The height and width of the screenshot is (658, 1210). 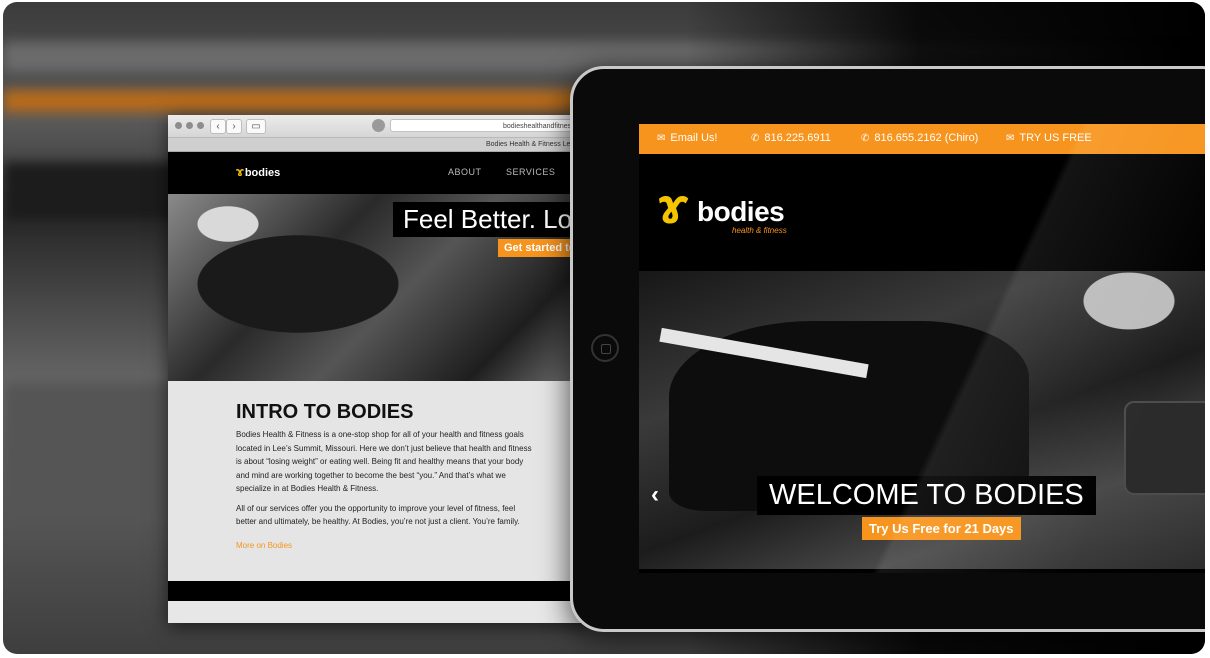 What do you see at coordinates (465, 172) in the screenshot?
I see `nav-about: ABOUT` at bounding box center [465, 172].